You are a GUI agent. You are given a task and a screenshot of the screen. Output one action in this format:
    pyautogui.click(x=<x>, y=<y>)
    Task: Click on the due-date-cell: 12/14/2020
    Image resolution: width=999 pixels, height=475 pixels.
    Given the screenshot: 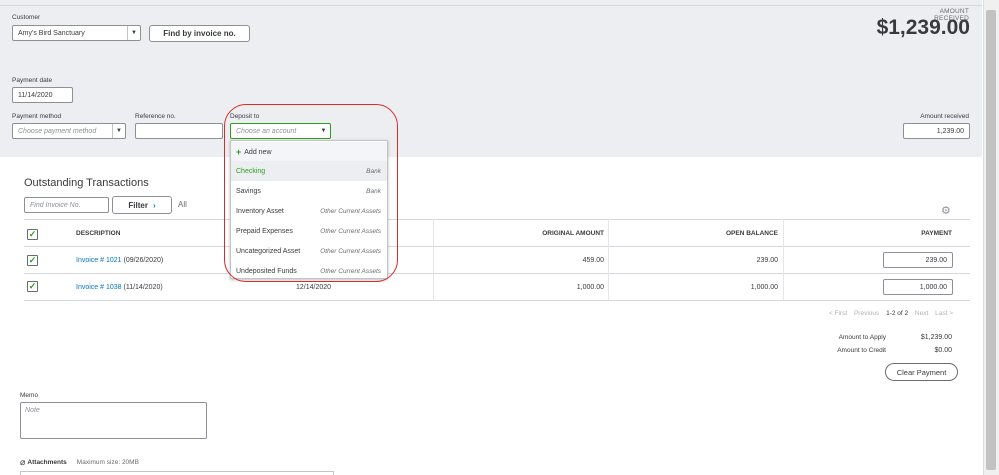 What is the action you would take?
    pyautogui.click(x=314, y=287)
    